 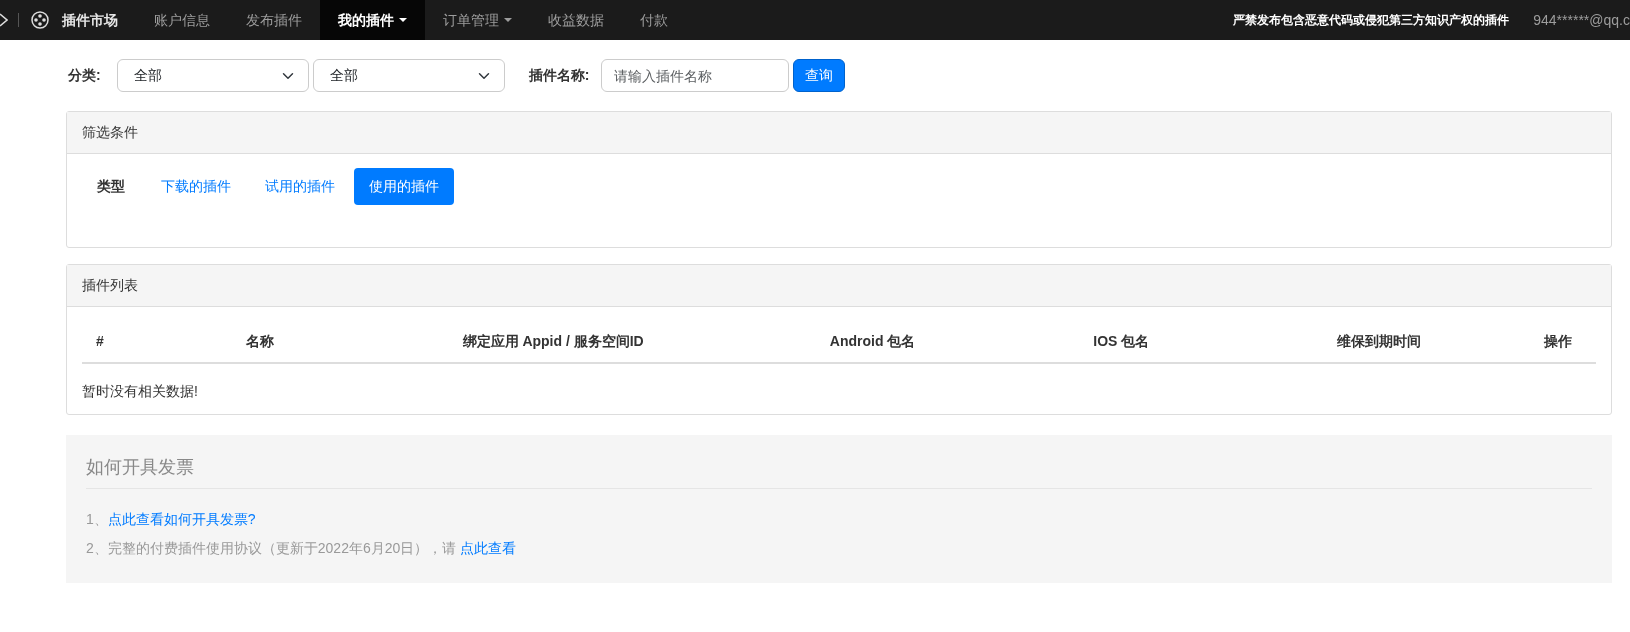 I want to click on note-link: 点此查看, so click(x=488, y=547).